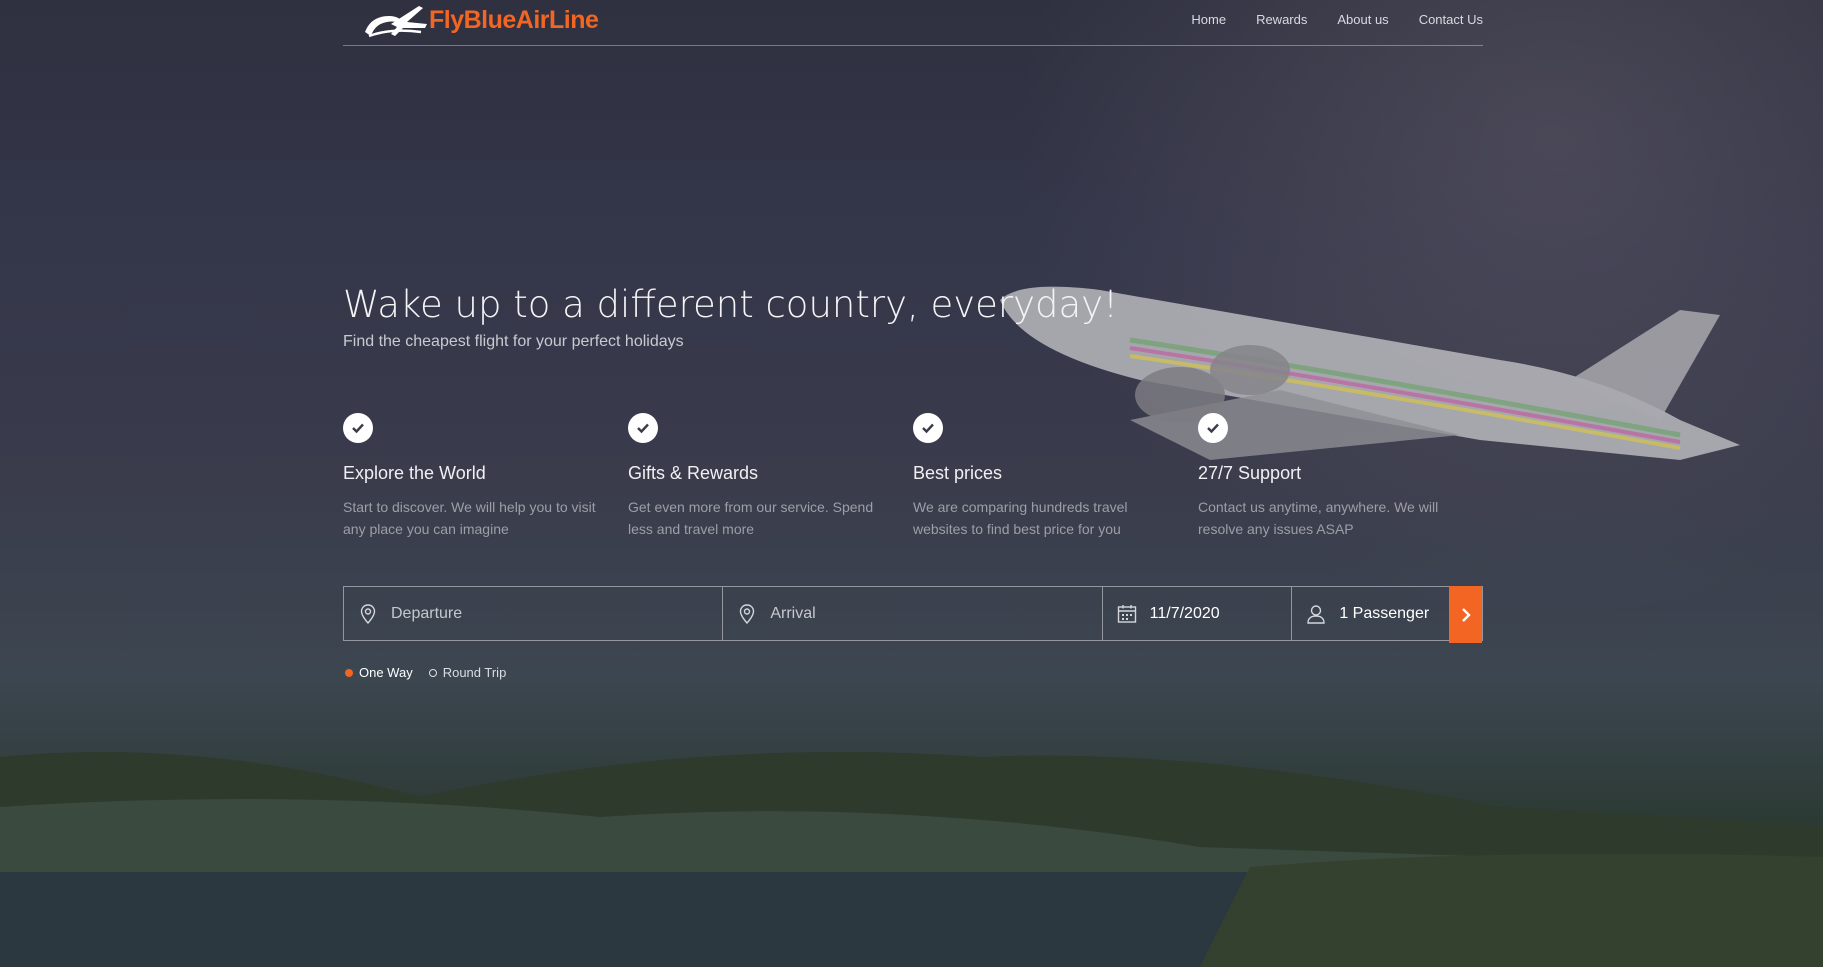 The width and height of the screenshot is (1823, 967). I want to click on nav-about-link: About us, so click(1362, 19).